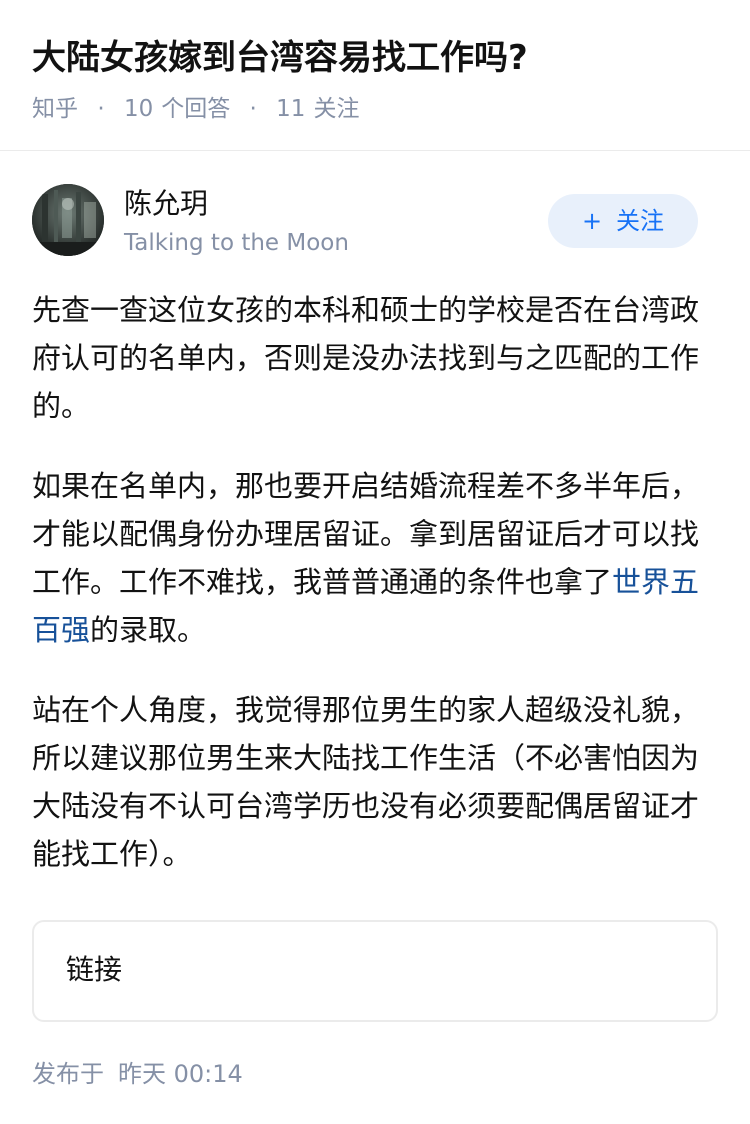 The width and height of the screenshot is (750, 1124). I want to click on paragraph-text: 的录取。, so click(148, 630).